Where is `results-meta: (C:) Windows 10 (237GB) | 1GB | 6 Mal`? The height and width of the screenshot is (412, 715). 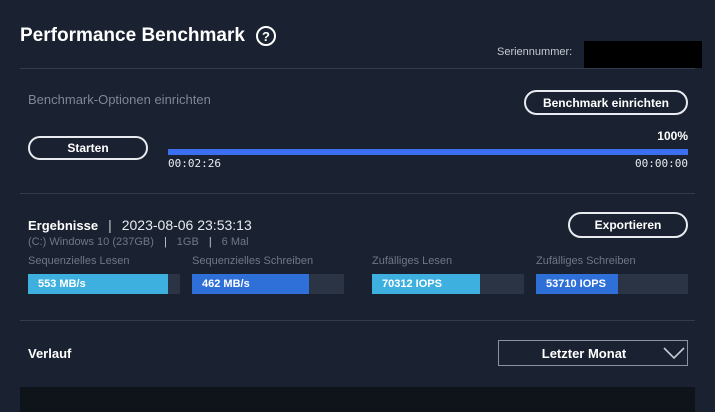
results-meta: (C:) Windows 10 (237GB) | 1GB | 6 Mal is located at coordinates (138, 242).